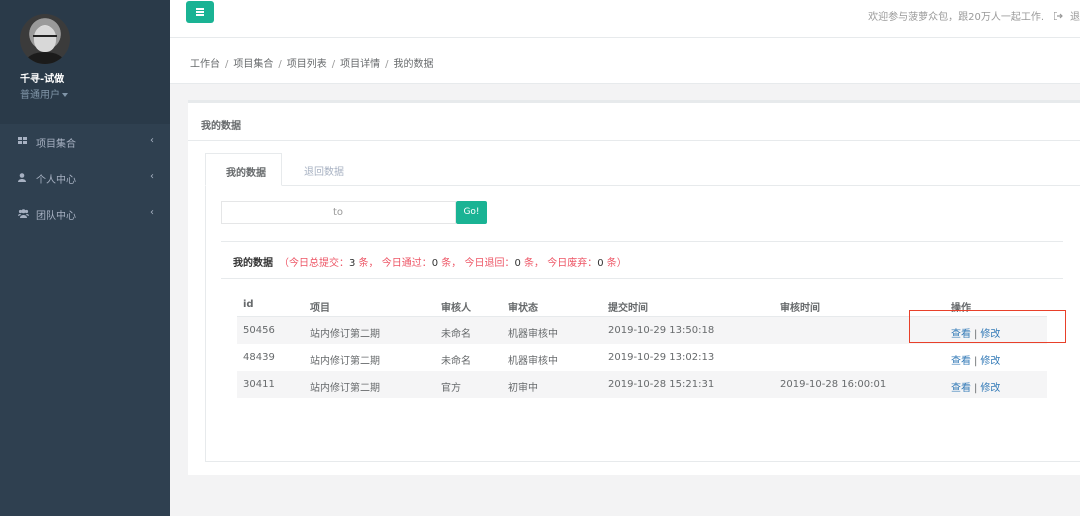  What do you see at coordinates (800, 308) in the screenshot?
I see `column-header: 审核时间` at bounding box center [800, 308].